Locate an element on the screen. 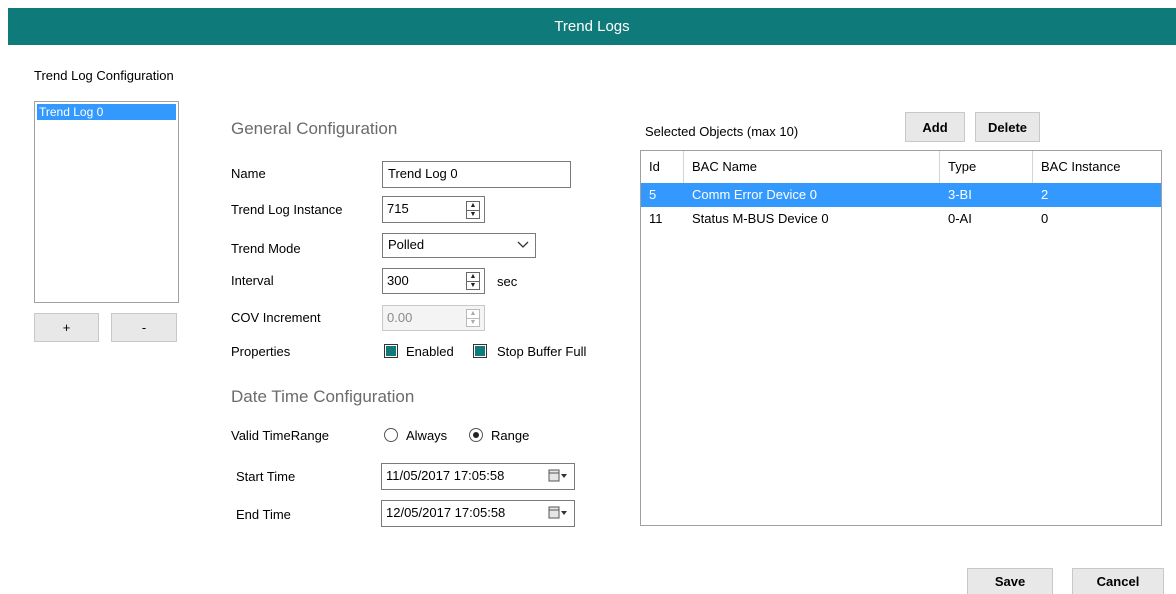 Image resolution: width=1176 pixels, height=594 pixels. table-header: Id BAC Name Type BAC Instance is located at coordinates (901, 167).